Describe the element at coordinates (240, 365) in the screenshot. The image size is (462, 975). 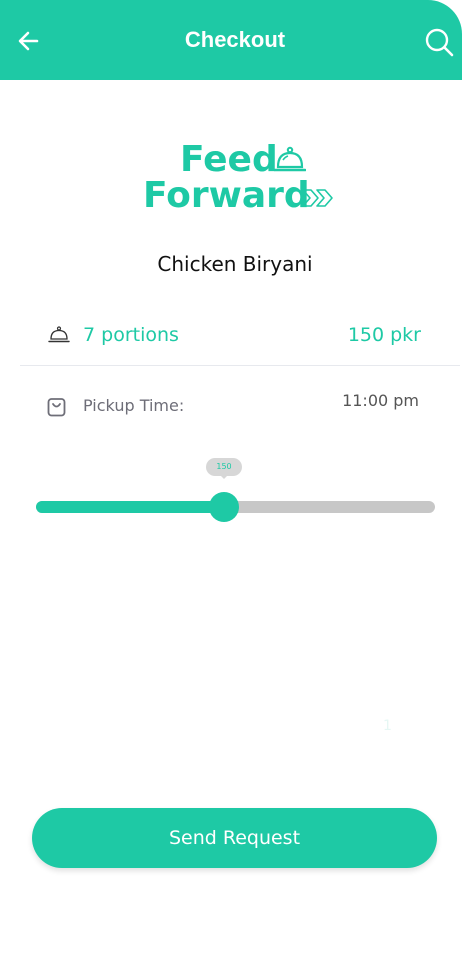
I see `divider` at that location.